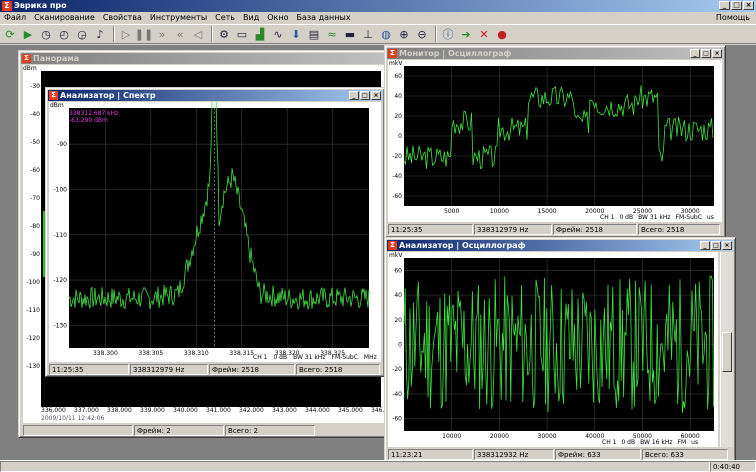 The height and width of the screenshot is (472, 756). What do you see at coordinates (122, 17) in the screenshot?
I see `menu-properties: Свойства` at bounding box center [122, 17].